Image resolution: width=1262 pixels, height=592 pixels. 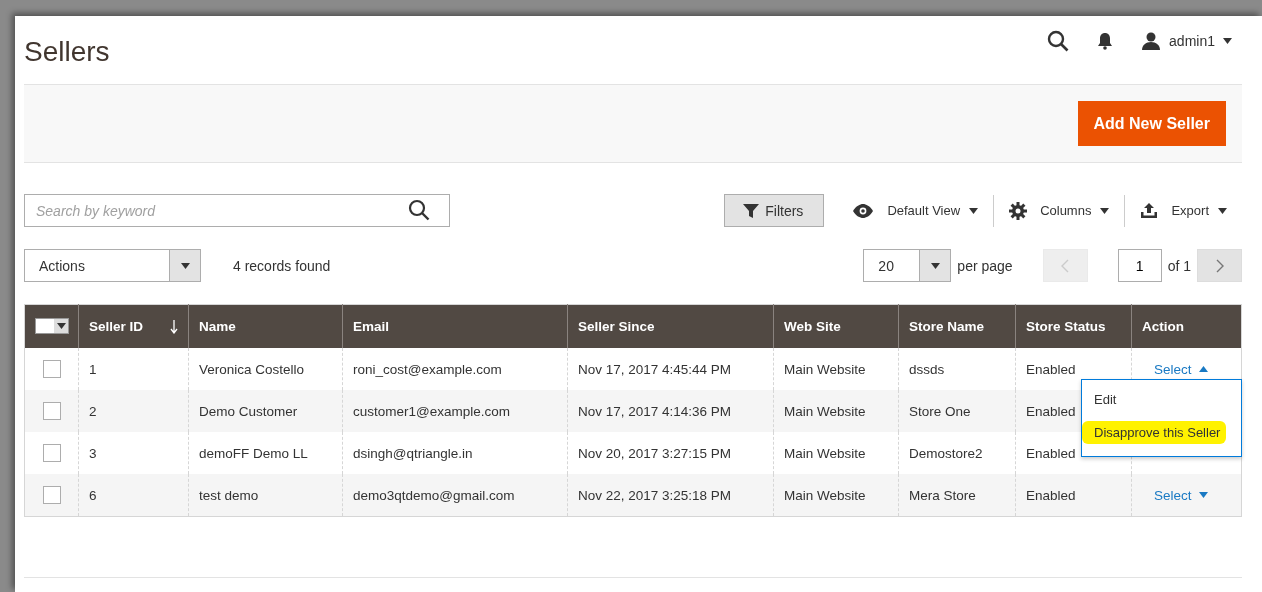 What do you see at coordinates (1018, 210) in the screenshot?
I see `gear-icon` at bounding box center [1018, 210].